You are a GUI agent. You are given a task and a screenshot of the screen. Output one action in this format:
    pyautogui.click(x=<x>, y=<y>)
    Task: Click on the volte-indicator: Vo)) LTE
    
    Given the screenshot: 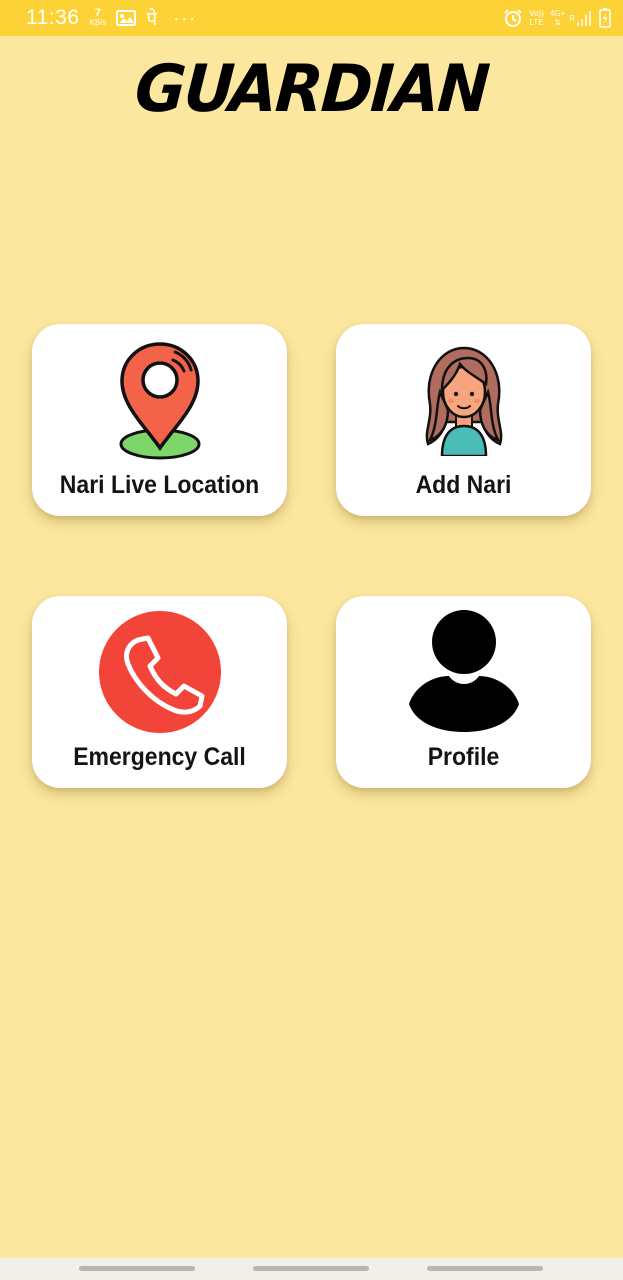 What is the action you would take?
    pyautogui.click(x=536, y=18)
    